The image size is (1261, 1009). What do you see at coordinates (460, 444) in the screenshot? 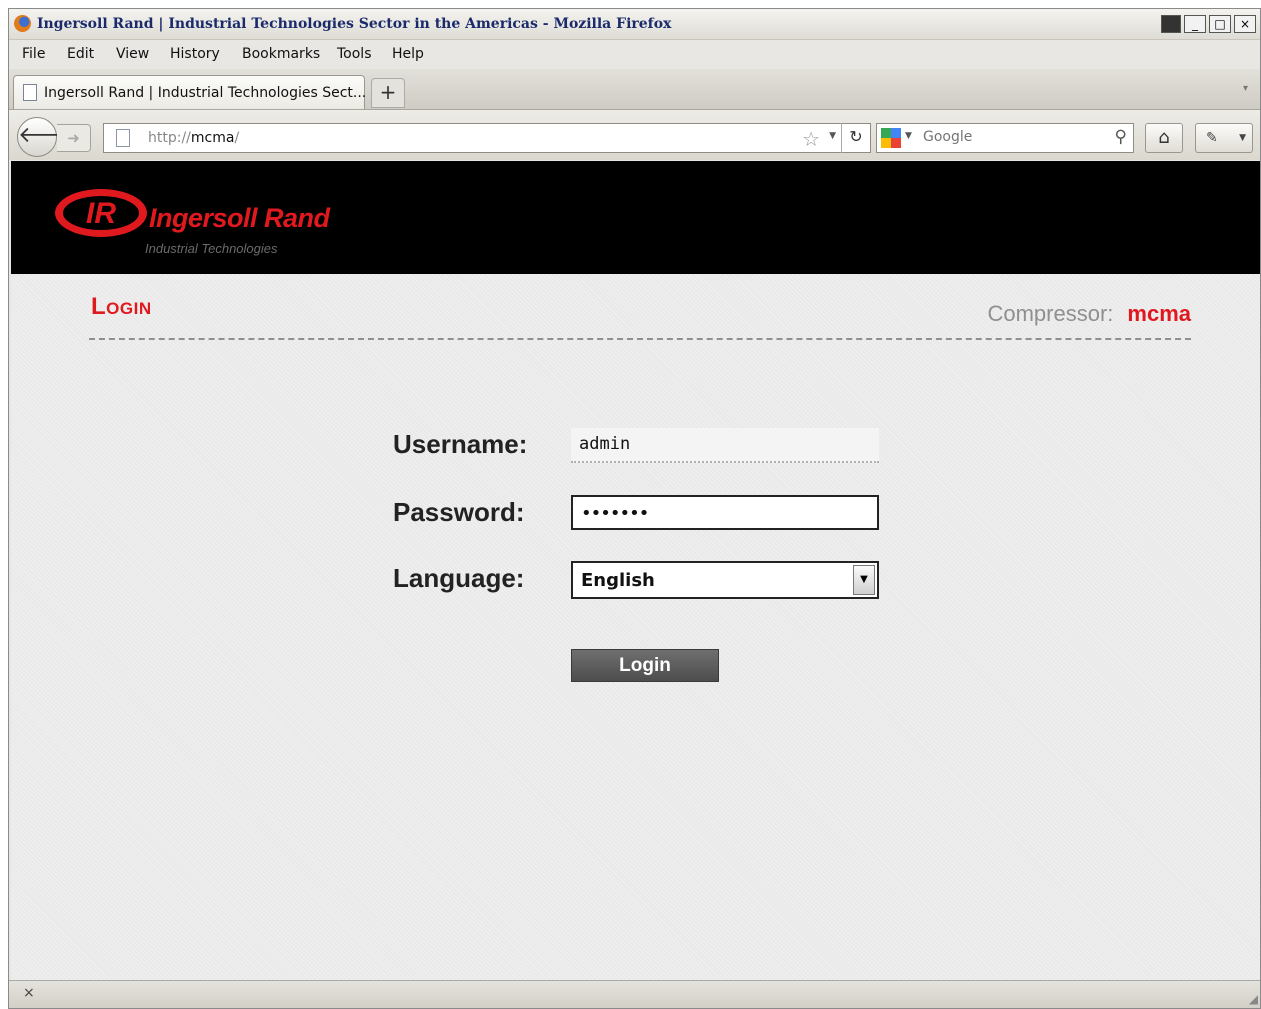
I see `username-label: Username:` at bounding box center [460, 444].